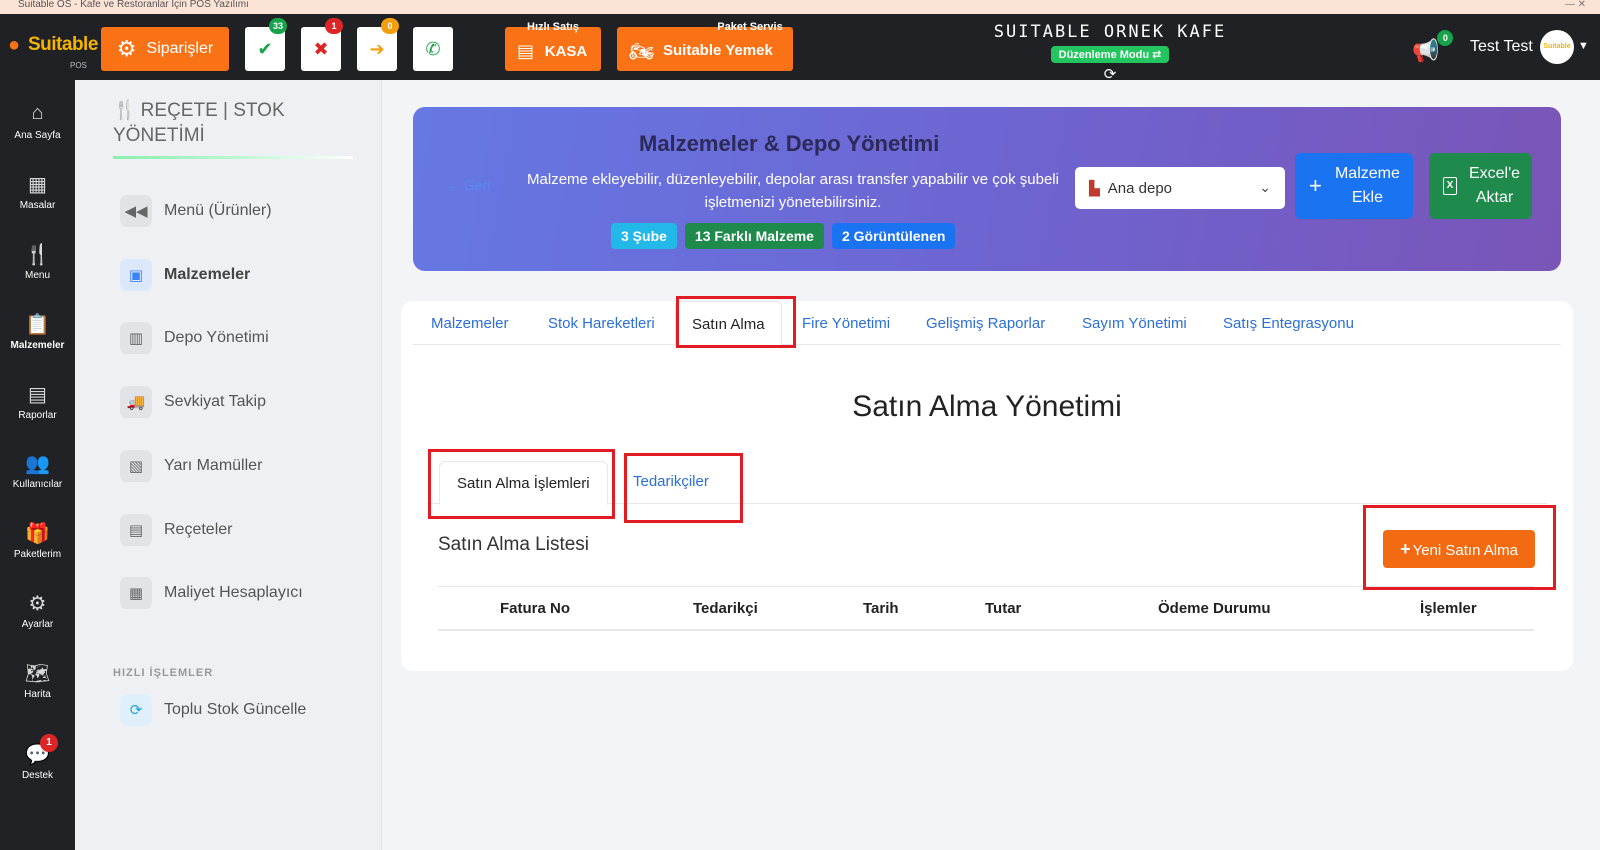  Describe the element at coordinates (176, 530) in the screenshot. I see `sidebar-item-recipes: ▤ Reçeteler` at that location.